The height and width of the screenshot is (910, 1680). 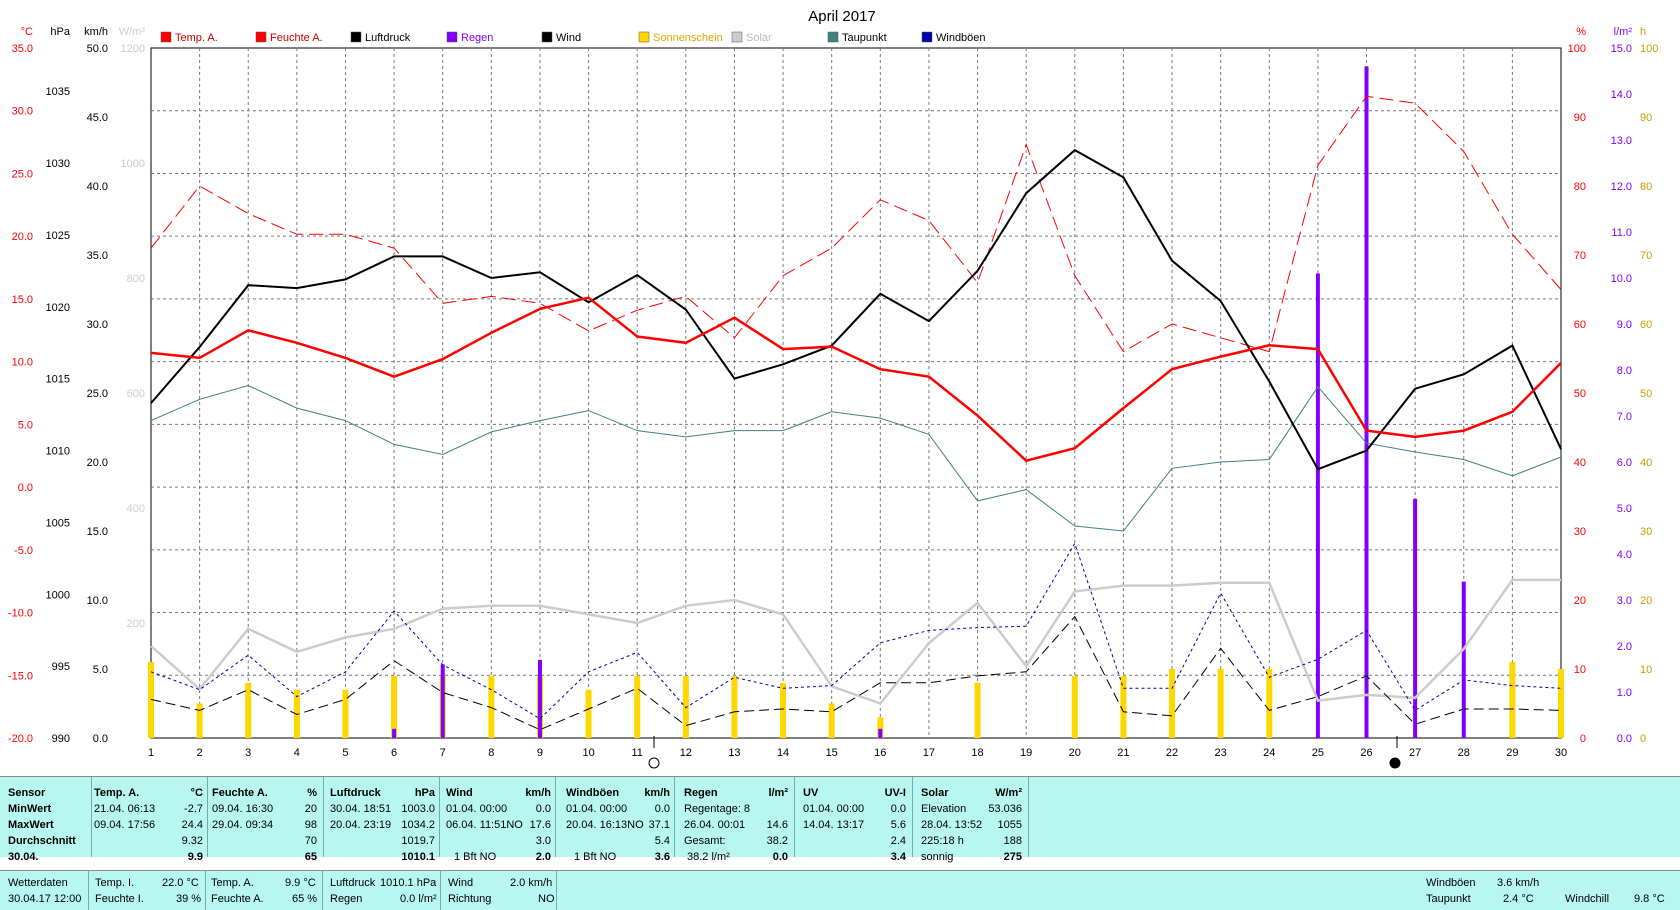 What do you see at coordinates (1643, 32) in the screenshot?
I see `sun-axis-unit: h` at bounding box center [1643, 32].